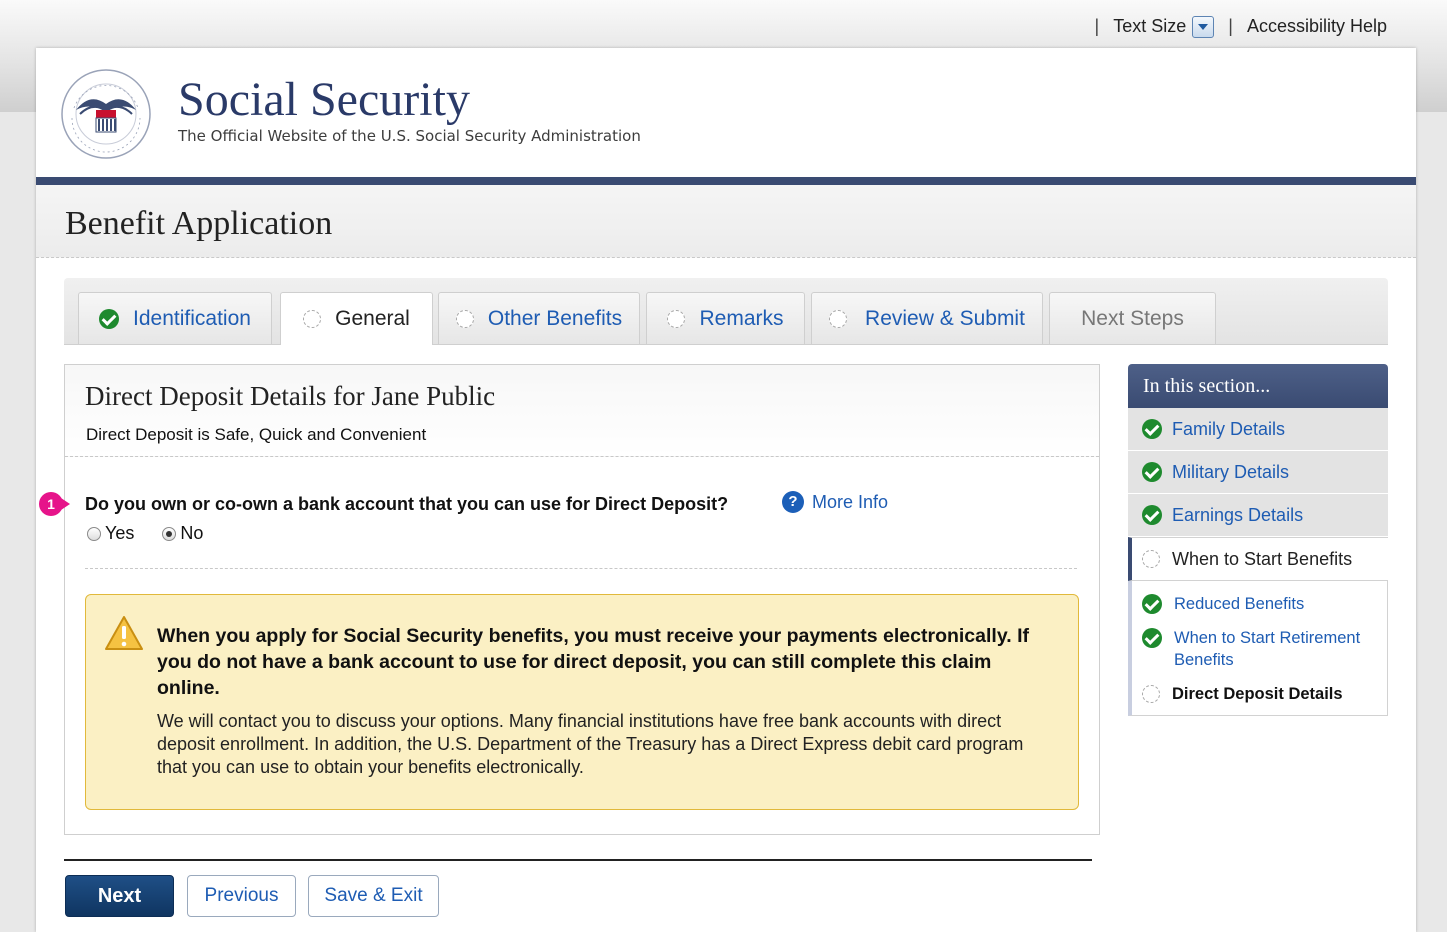  I want to click on previous-button: Previous, so click(241, 896).